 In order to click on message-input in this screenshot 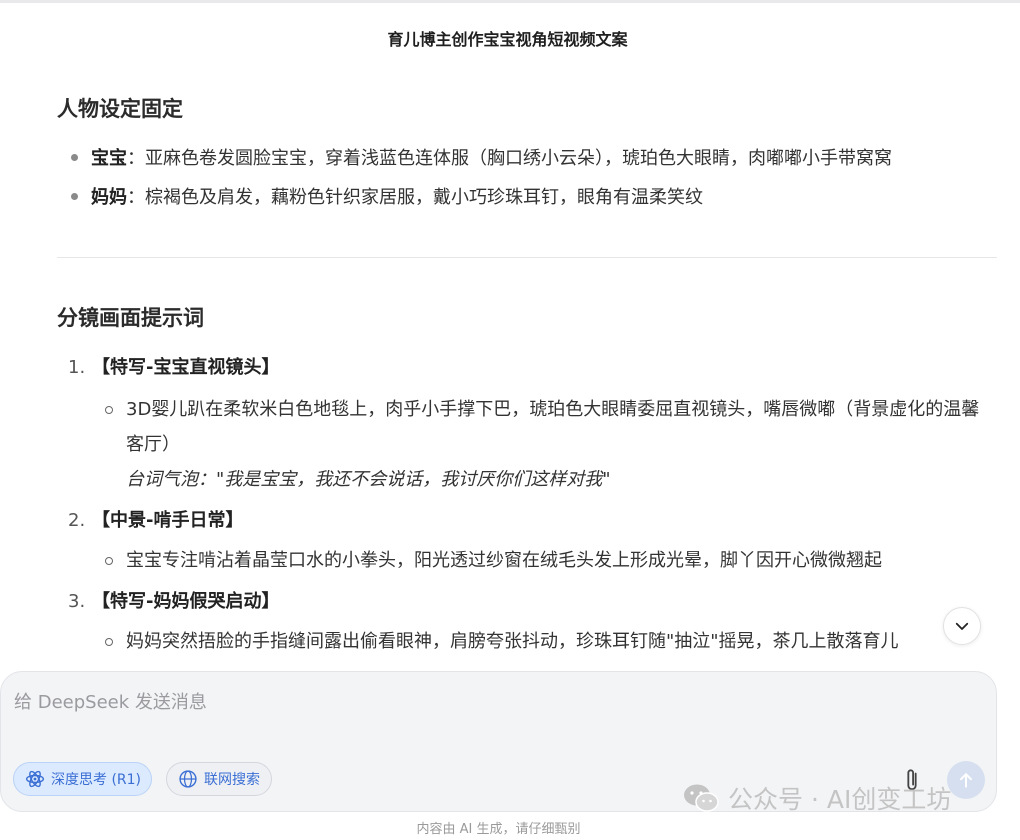, I will do `click(494, 713)`.